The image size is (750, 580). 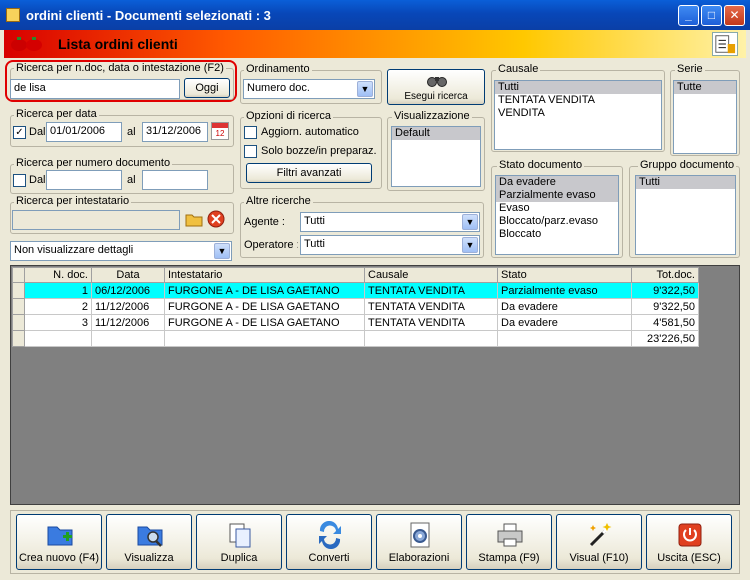 I want to click on causale-label: Causale, so click(x=518, y=69).